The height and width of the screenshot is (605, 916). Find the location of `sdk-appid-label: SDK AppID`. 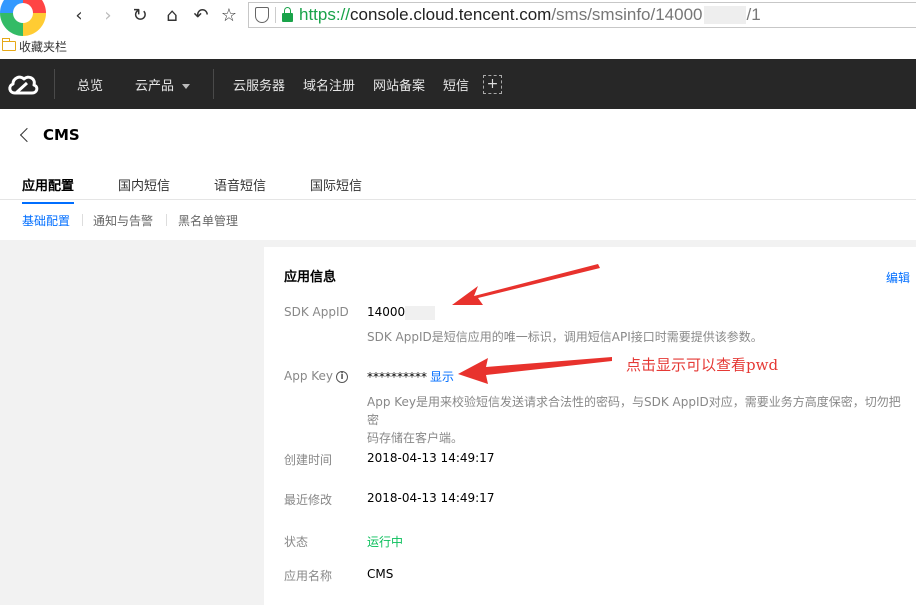

sdk-appid-label: SDK AppID is located at coordinates (316, 312).